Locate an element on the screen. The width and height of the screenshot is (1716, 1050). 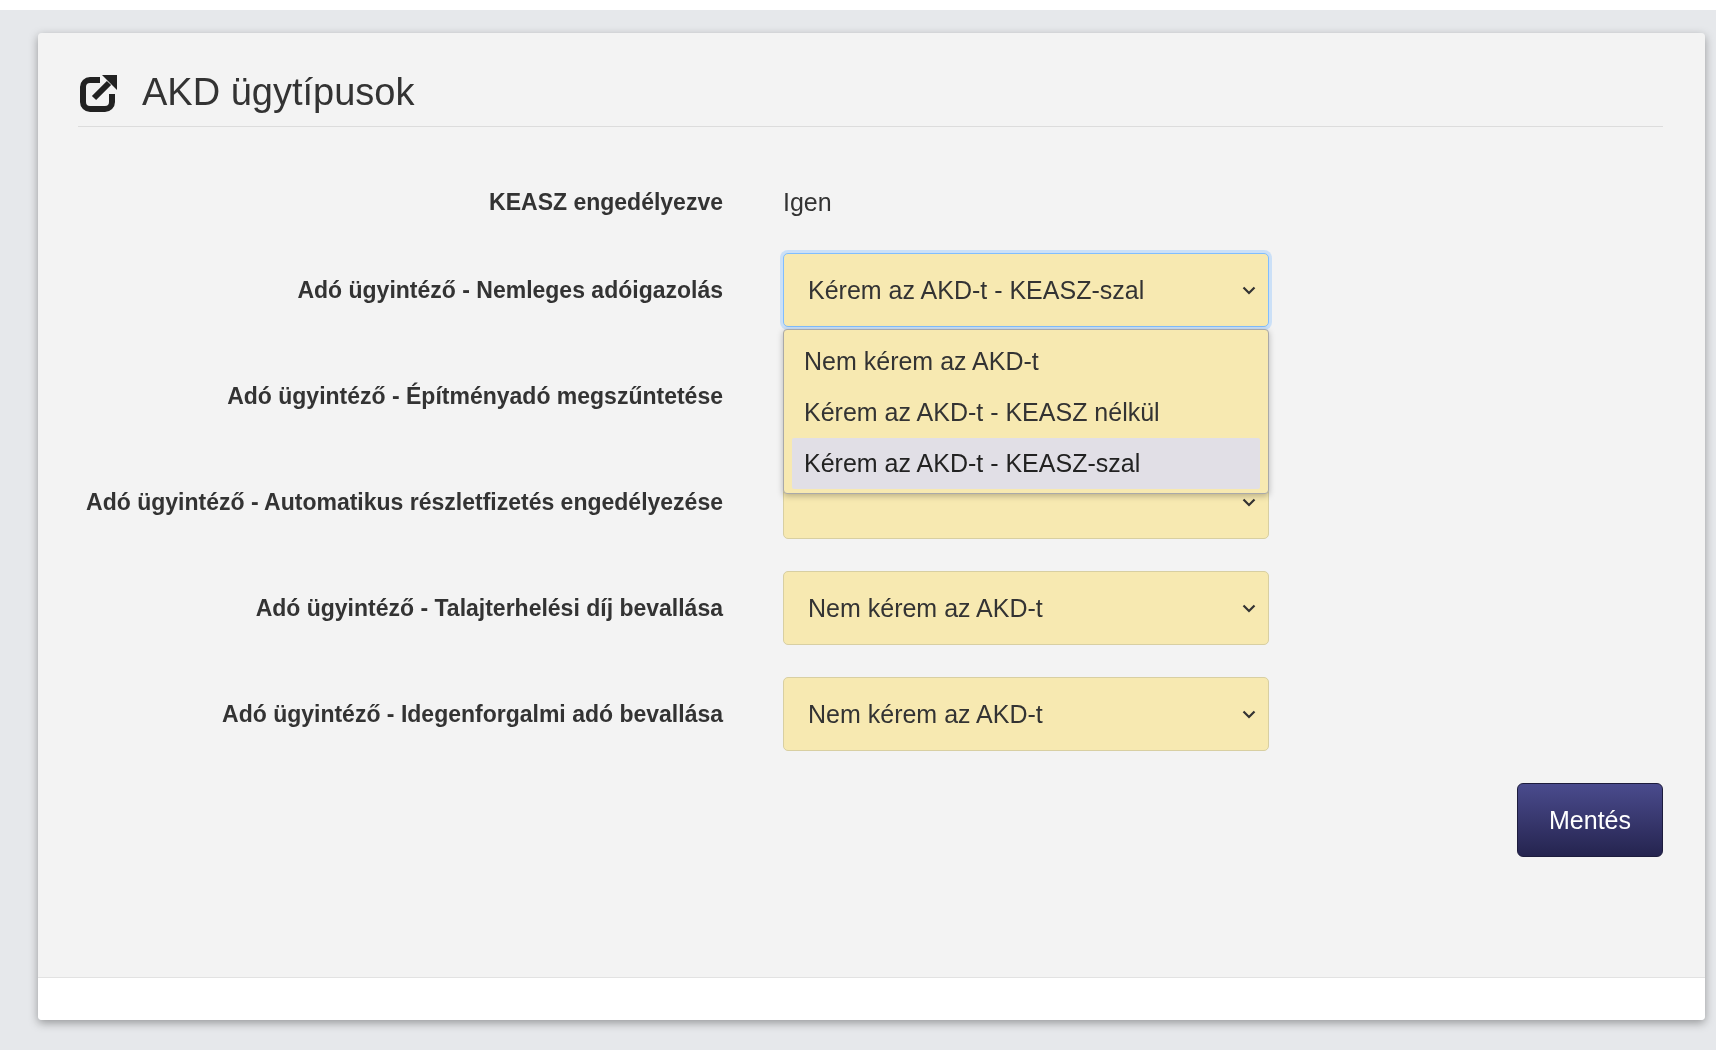
field-label: Adó ügyintéző - Nemleges adóigazolás is located at coordinates (510, 290).